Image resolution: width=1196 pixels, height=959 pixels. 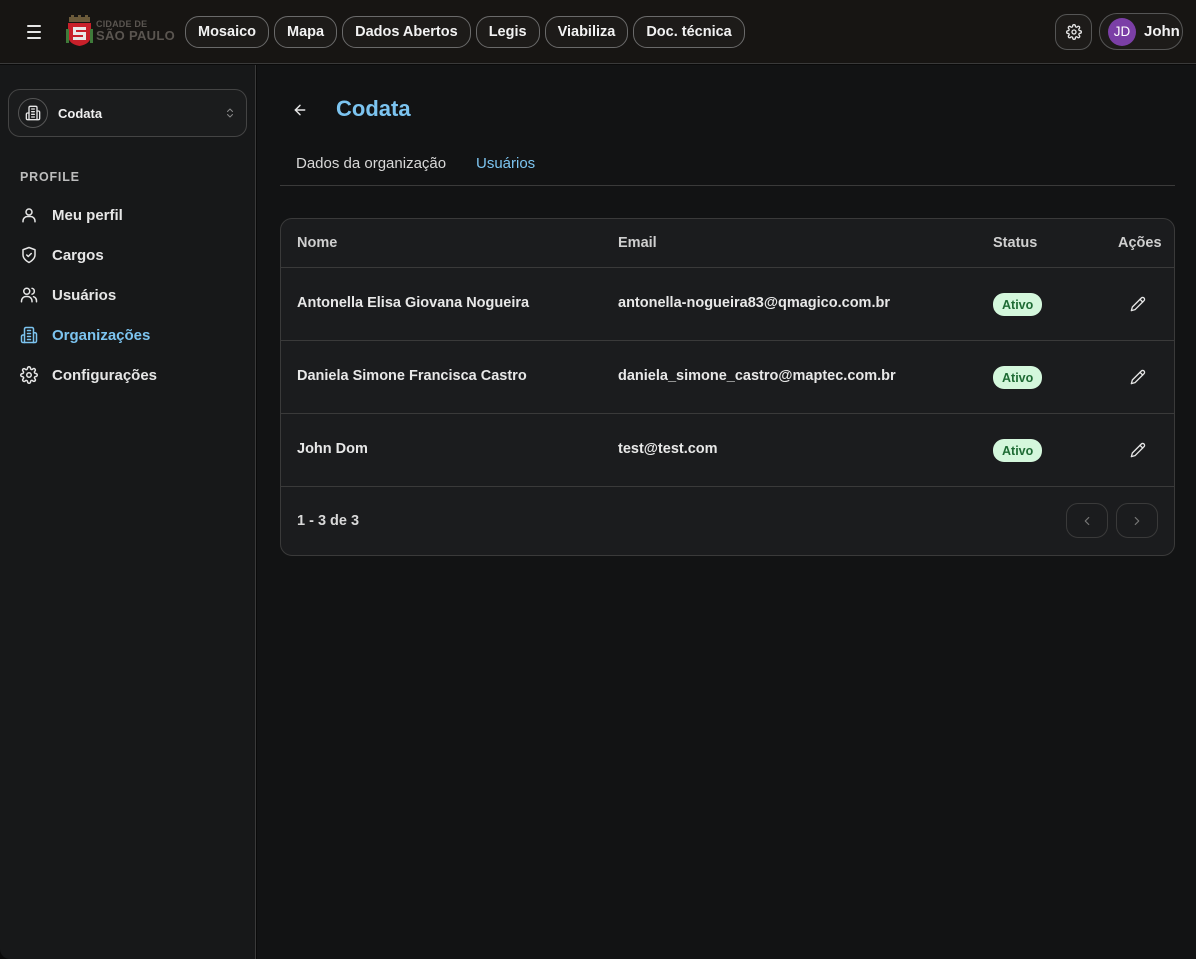 I want to click on back-button, so click(x=300, y=110).